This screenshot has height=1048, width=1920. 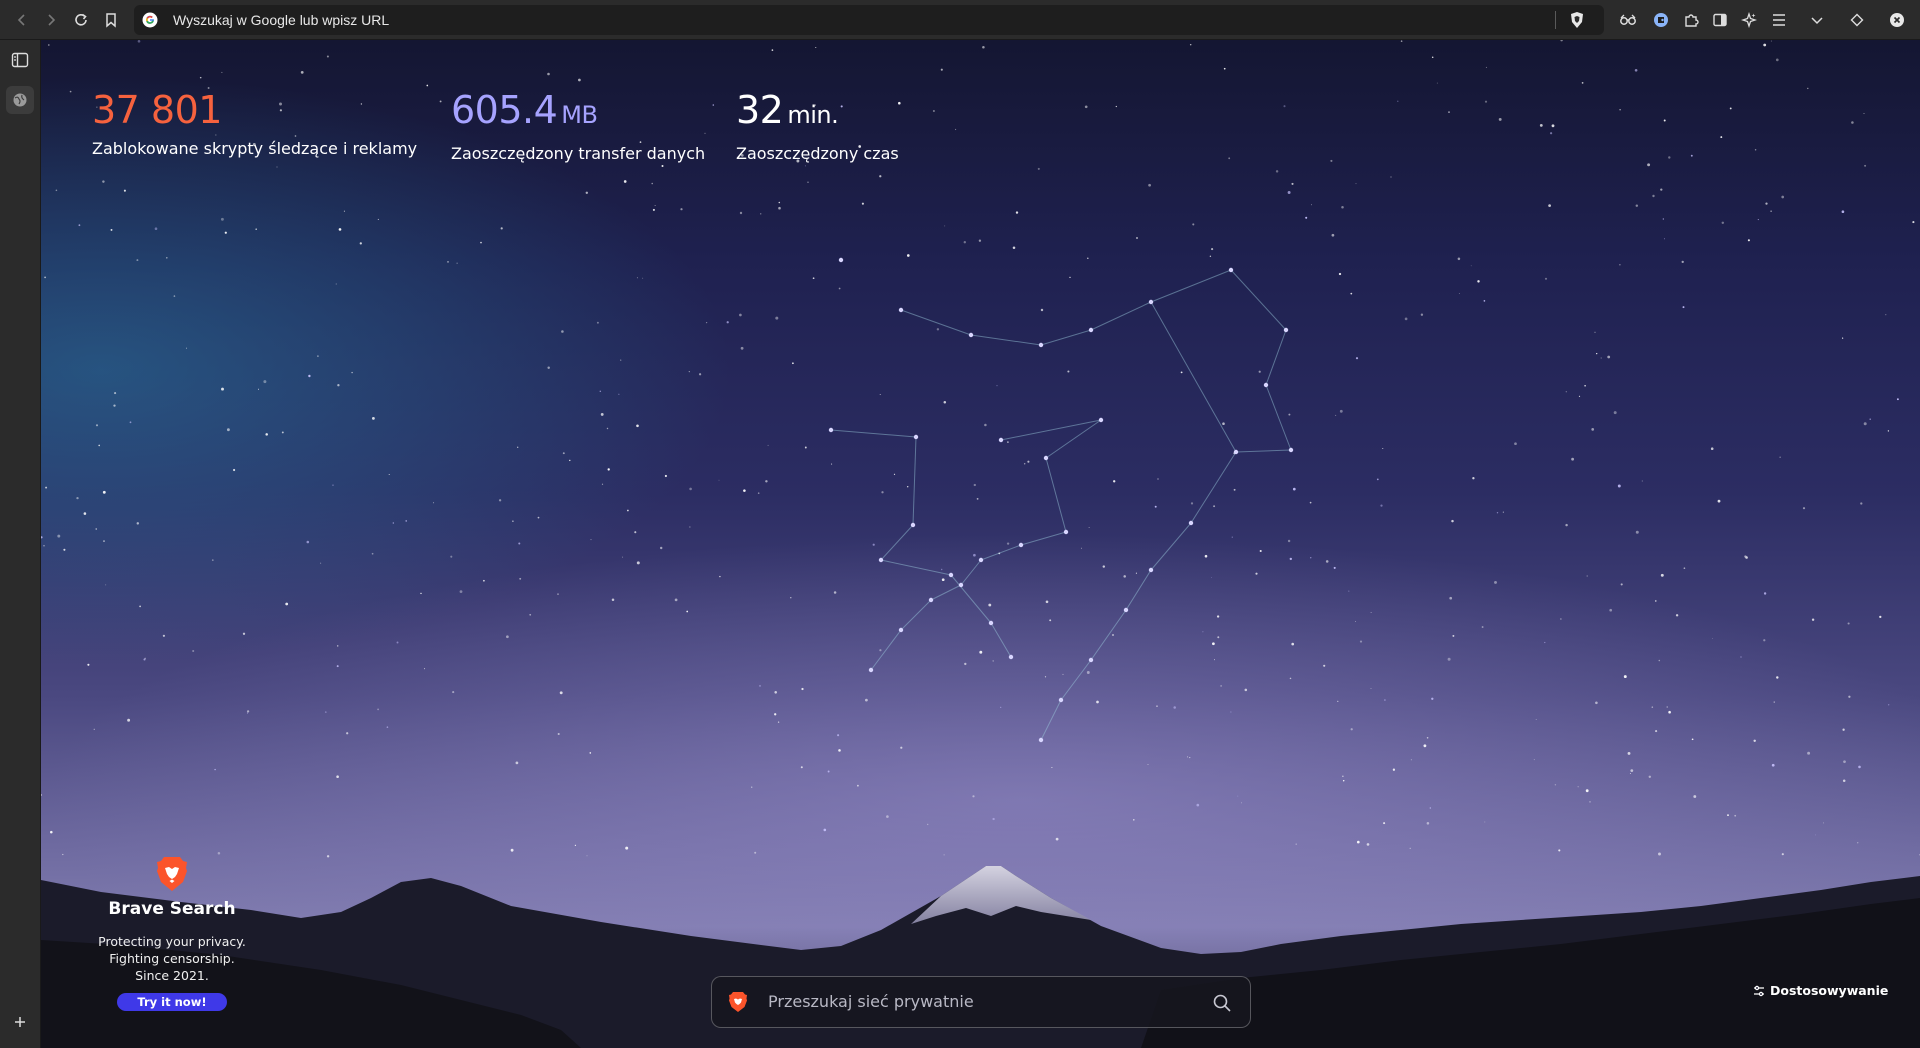 What do you see at coordinates (172, 1002) in the screenshot?
I see `try-it-now-button: Try it now!` at bounding box center [172, 1002].